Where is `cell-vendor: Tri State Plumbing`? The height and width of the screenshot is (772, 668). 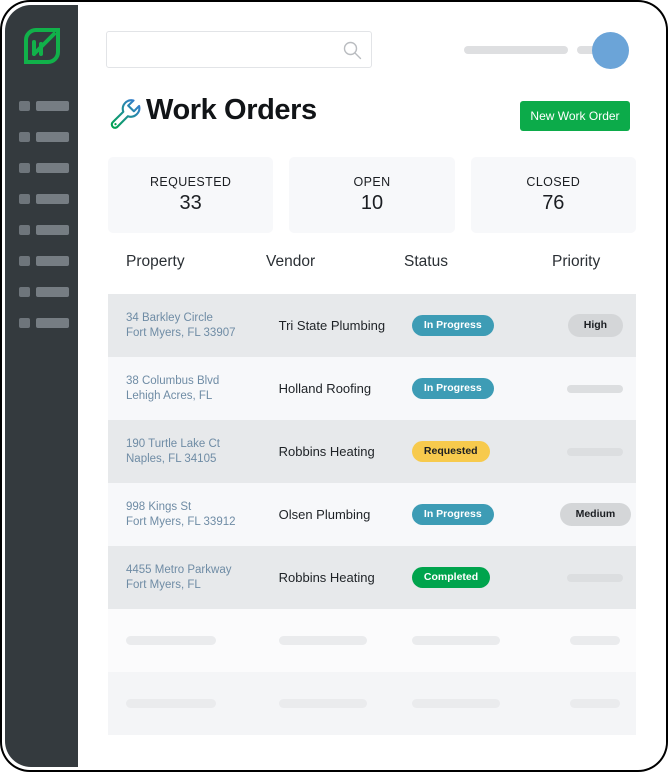 cell-vendor: Tri State Plumbing is located at coordinates (332, 325).